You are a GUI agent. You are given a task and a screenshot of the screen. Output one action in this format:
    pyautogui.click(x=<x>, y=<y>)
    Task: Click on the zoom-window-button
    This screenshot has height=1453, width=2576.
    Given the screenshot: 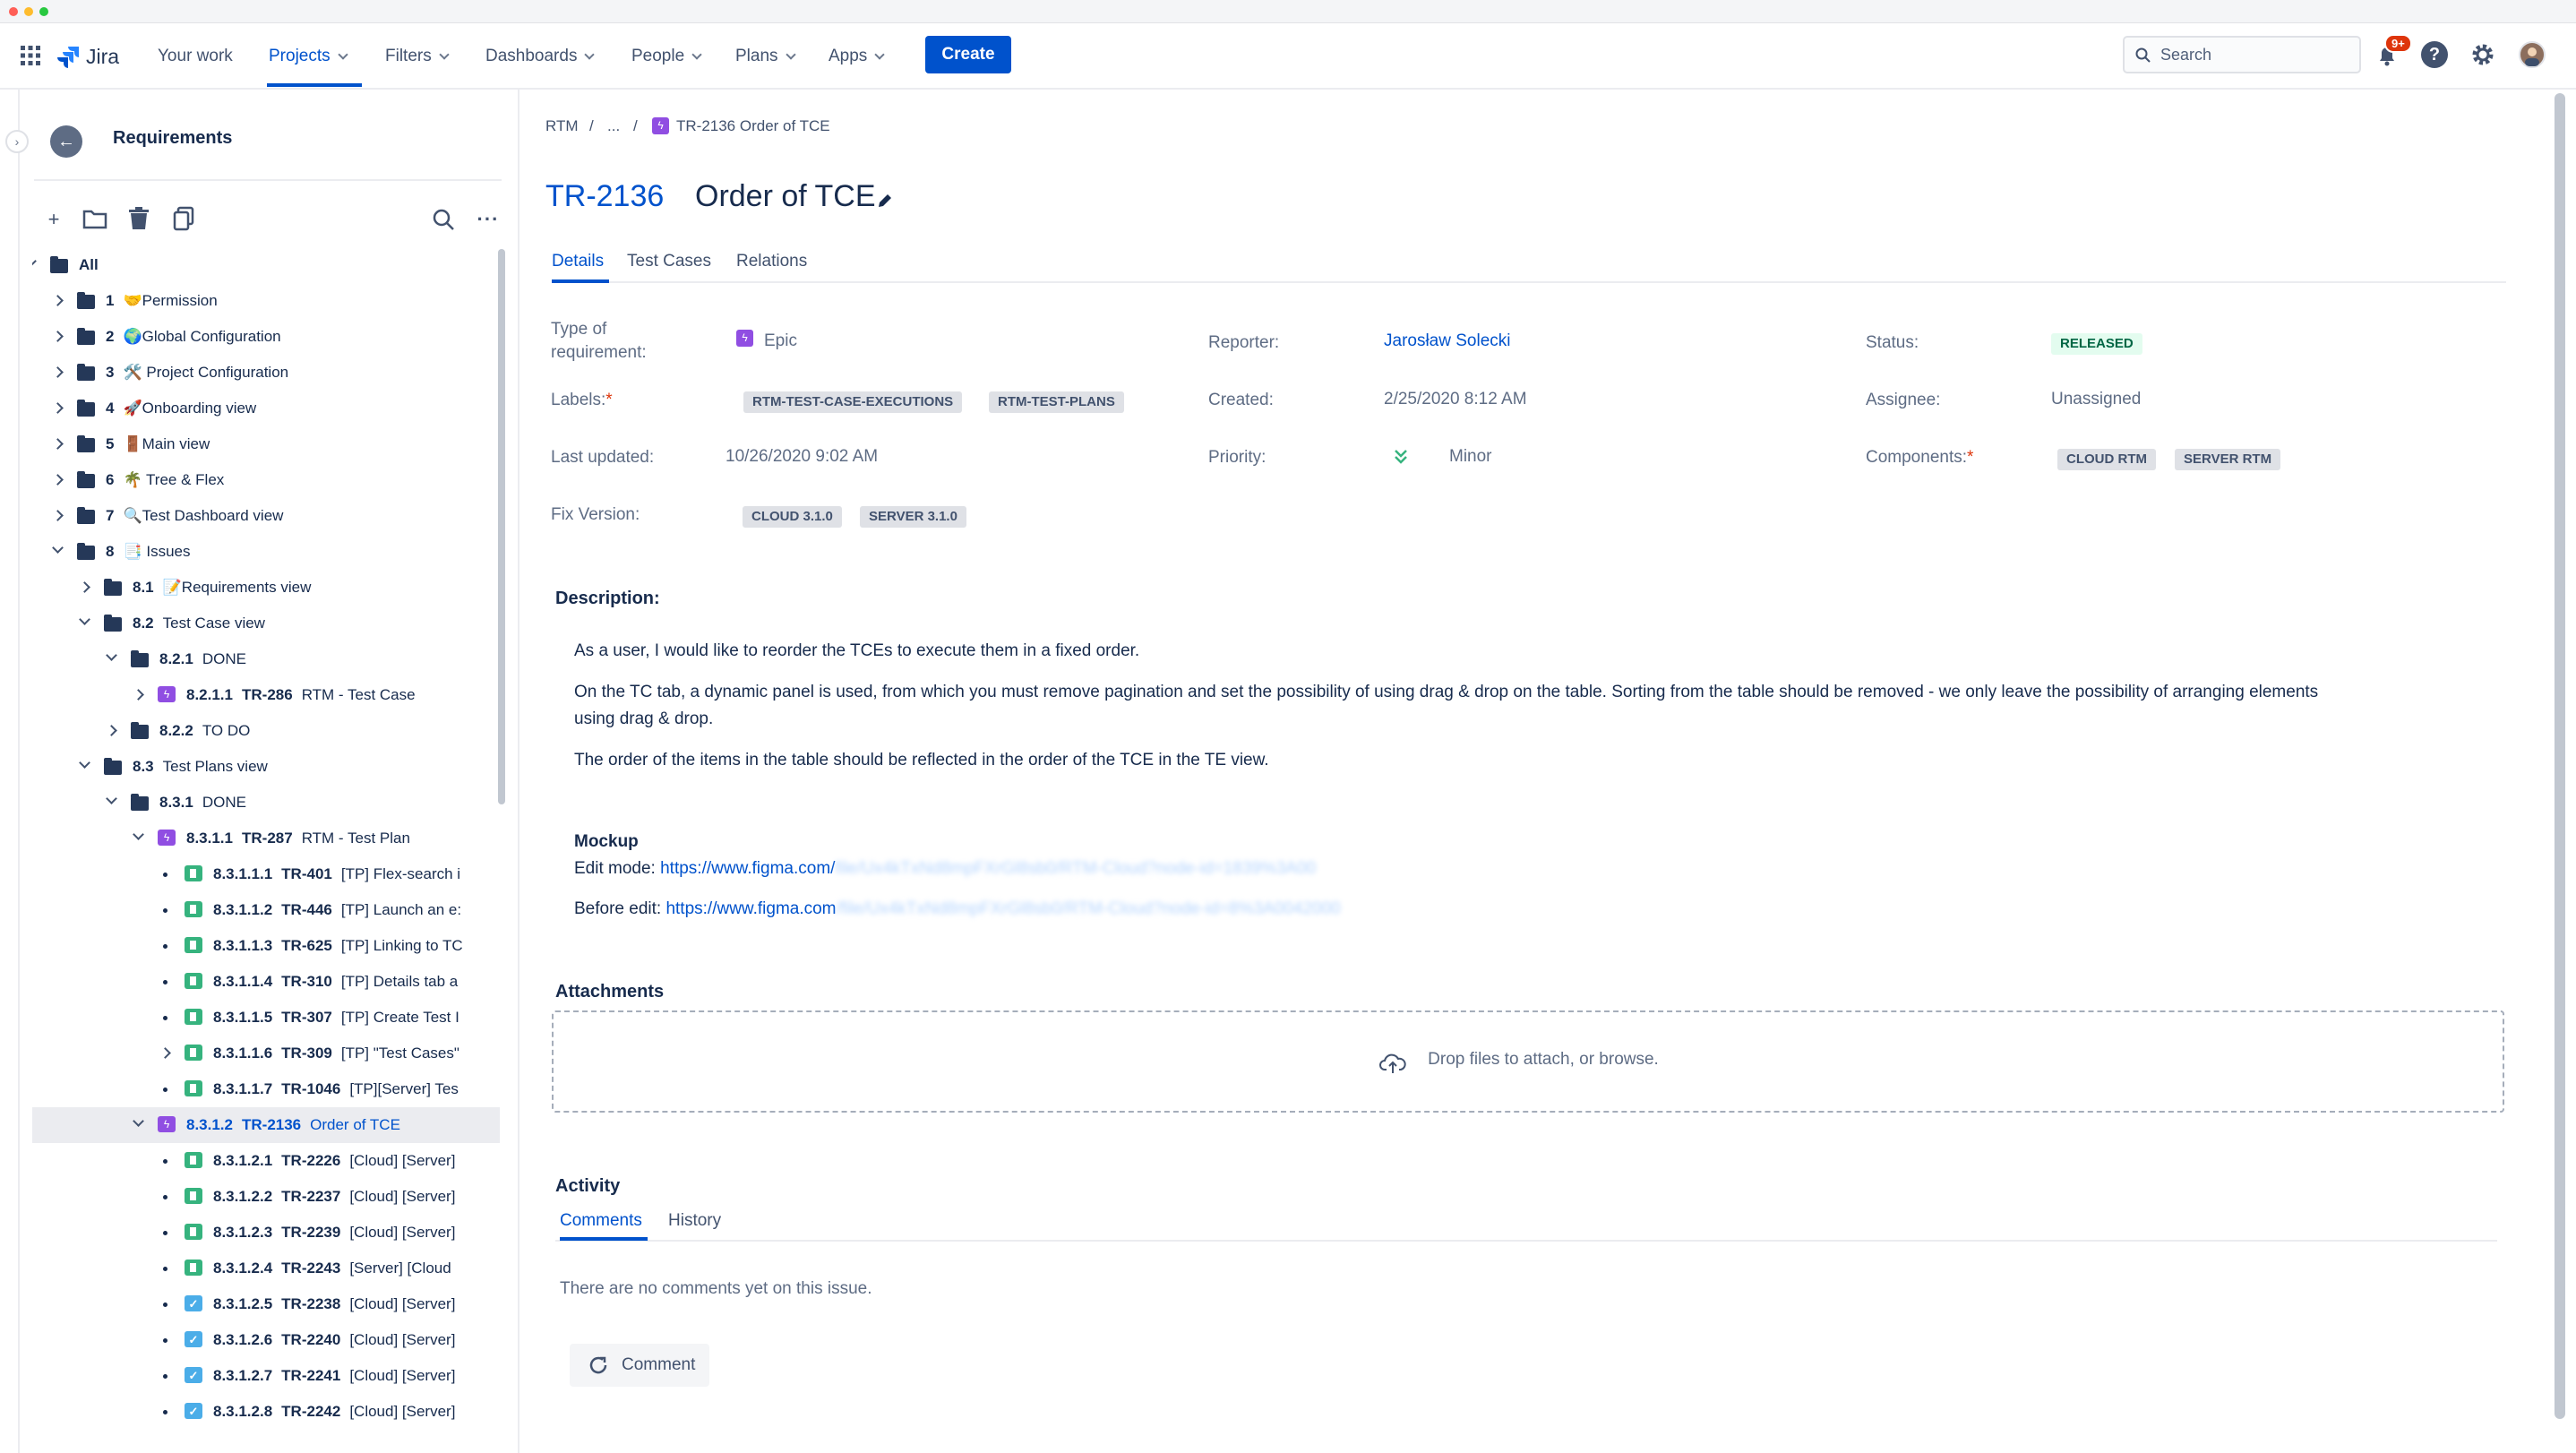 What is the action you would take?
    pyautogui.click(x=43, y=12)
    